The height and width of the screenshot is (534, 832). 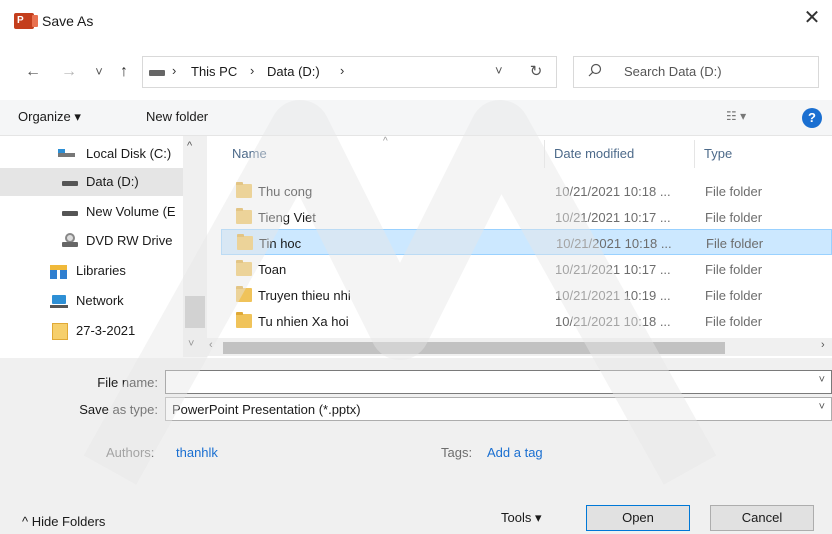 What do you see at coordinates (195, 246) in the screenshot?
I see `navigation-scrollbar: ^ ˅` at bounding box center [195, 246].